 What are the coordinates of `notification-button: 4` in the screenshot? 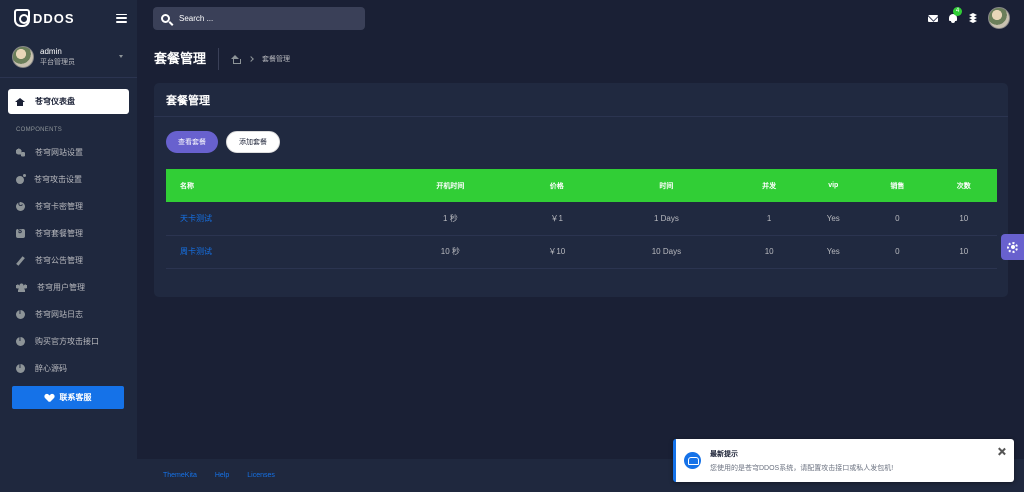 It's located at (955, 15).